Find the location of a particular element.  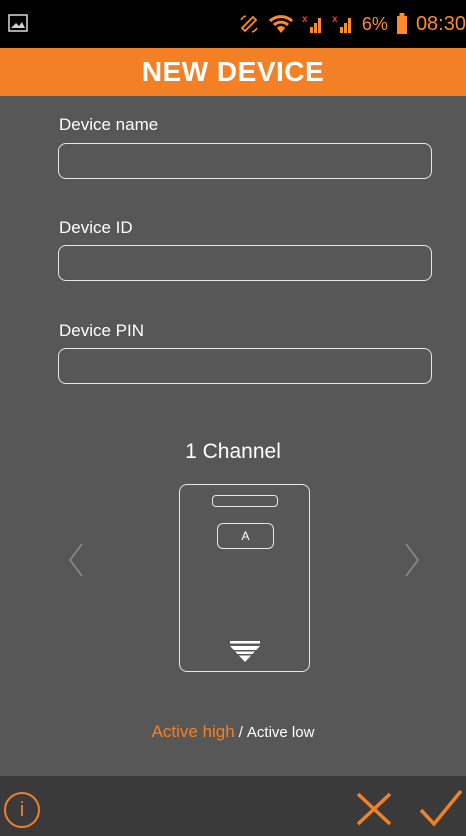

device-pin-label: Device PIN is located at coordinates (102, 330).